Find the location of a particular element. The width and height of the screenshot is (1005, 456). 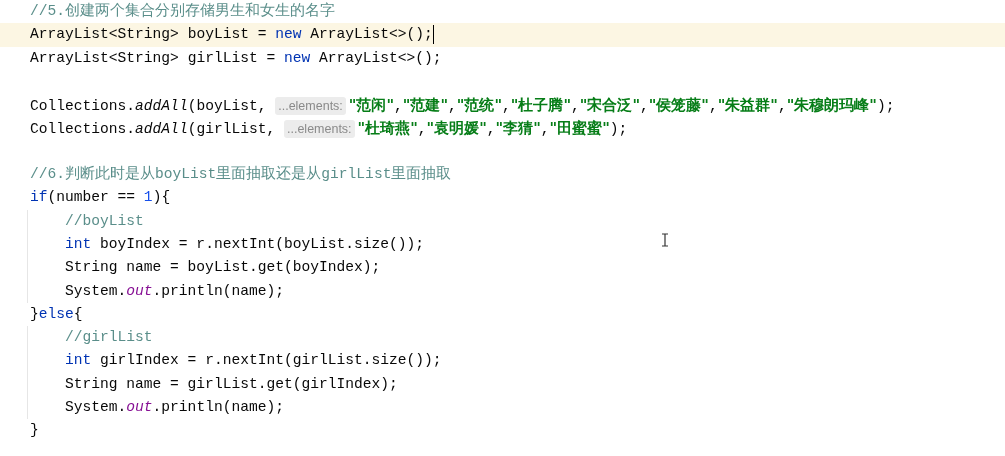

code-text: ArrayList<String> girlList = new ArrayList<>(); is located at coordinates (236, 57).